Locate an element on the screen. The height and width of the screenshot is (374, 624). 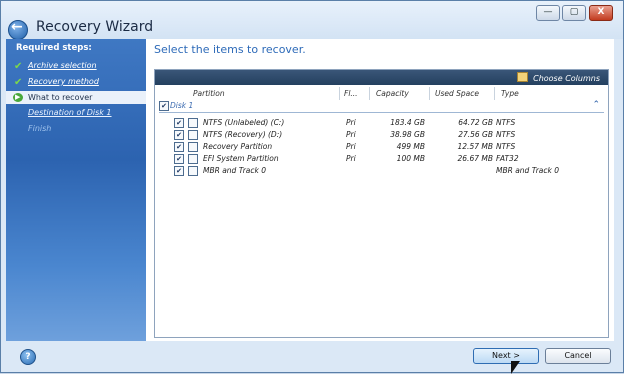
step-label: Destination of Disk 1 is located at coordinates (70, 112).